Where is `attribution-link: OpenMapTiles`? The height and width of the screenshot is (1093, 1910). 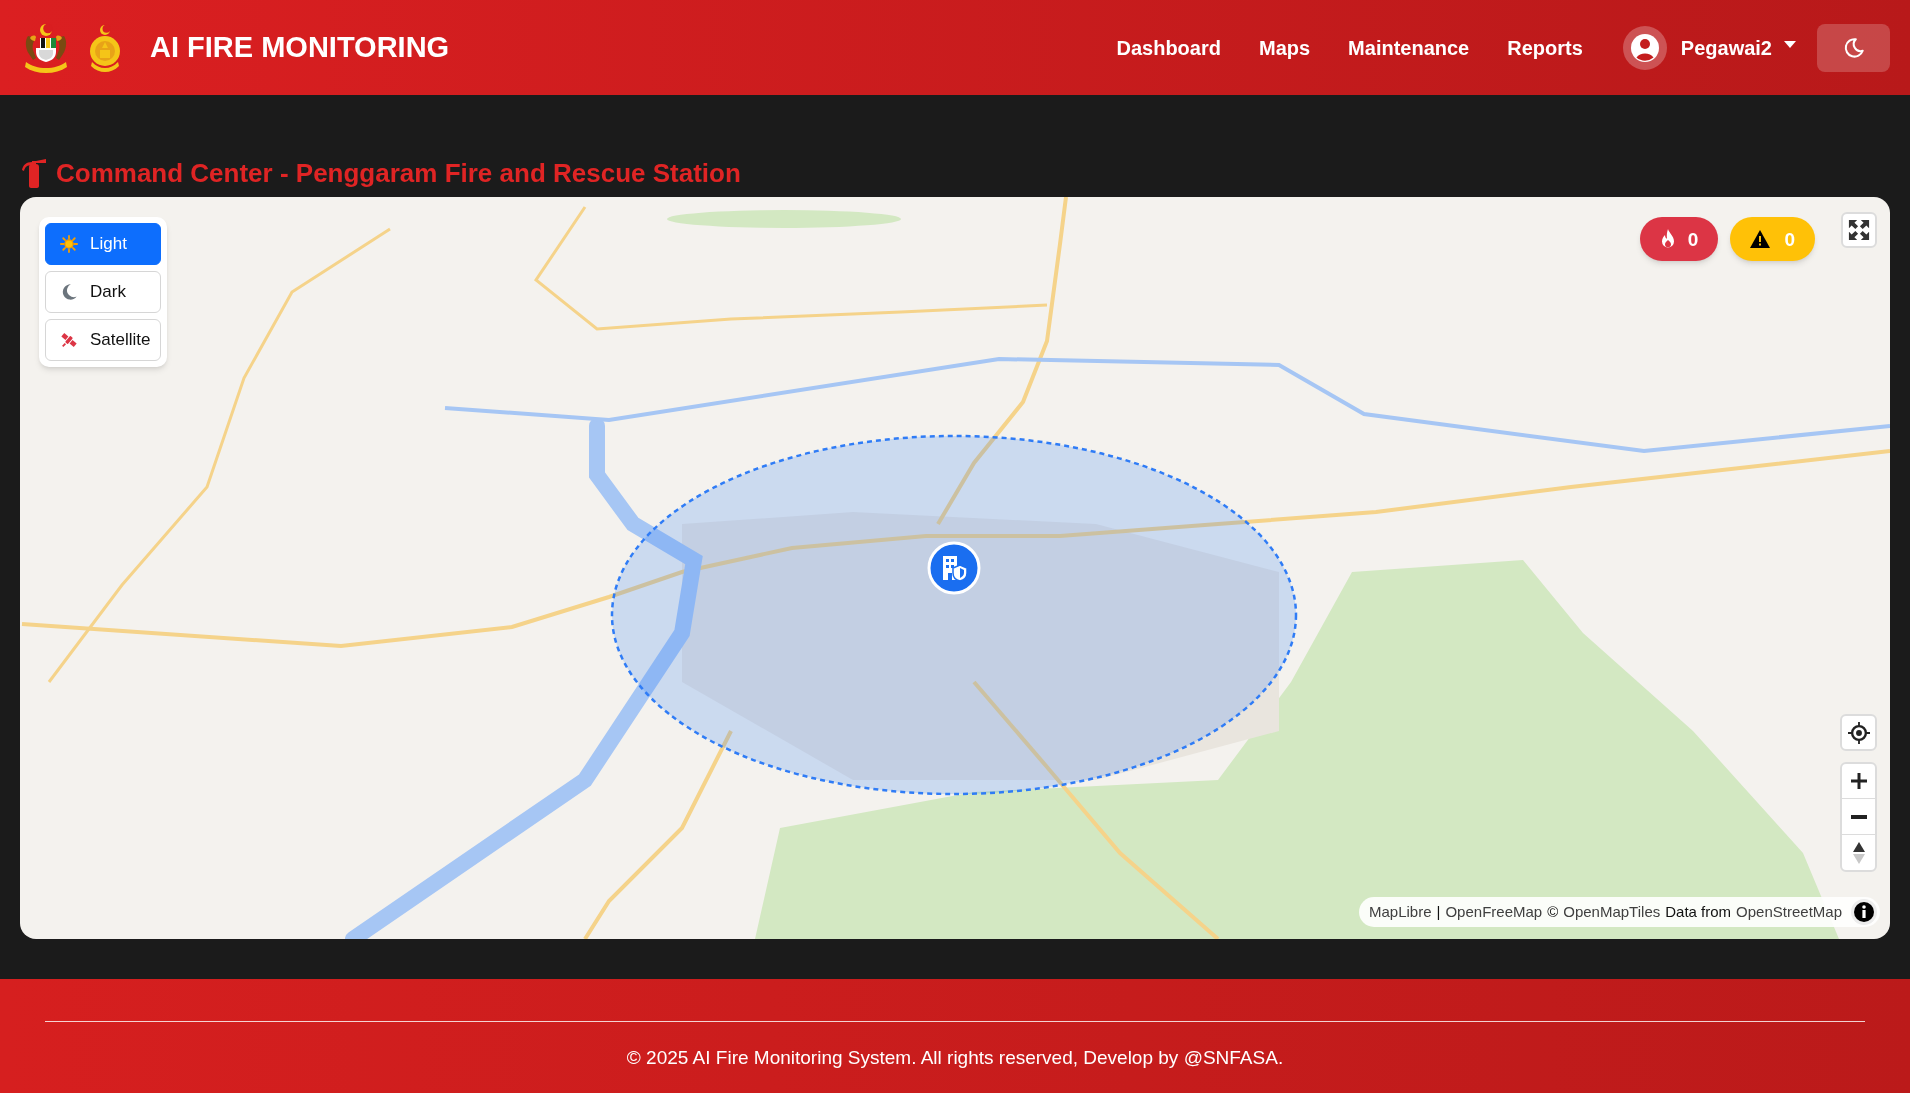 attribution-link: OpenMapTiles is located at coordinates (1612, 912).